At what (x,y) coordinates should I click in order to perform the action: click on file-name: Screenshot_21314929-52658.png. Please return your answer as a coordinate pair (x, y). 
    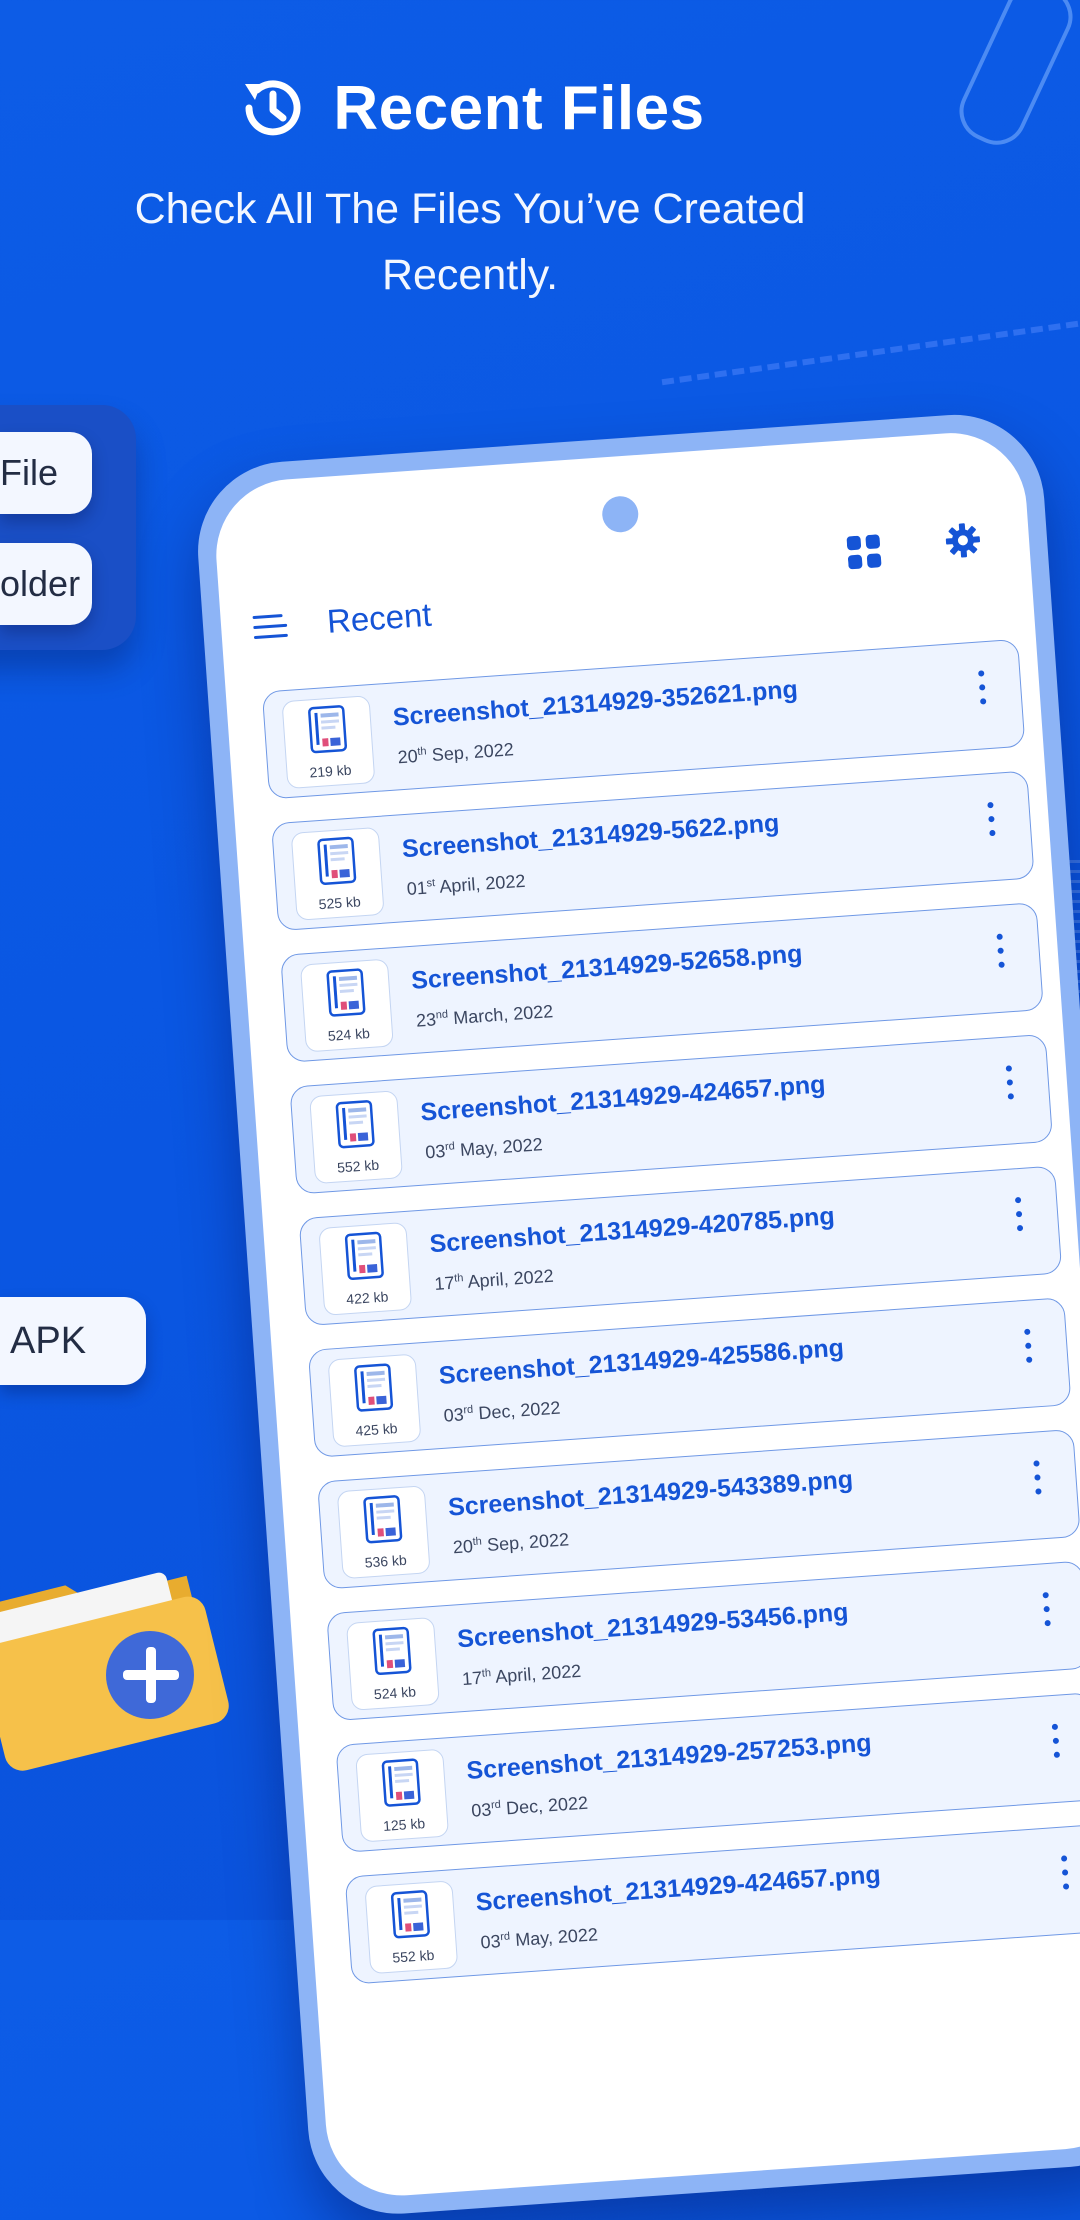
    Looking at the image, I should click on (607, 967).